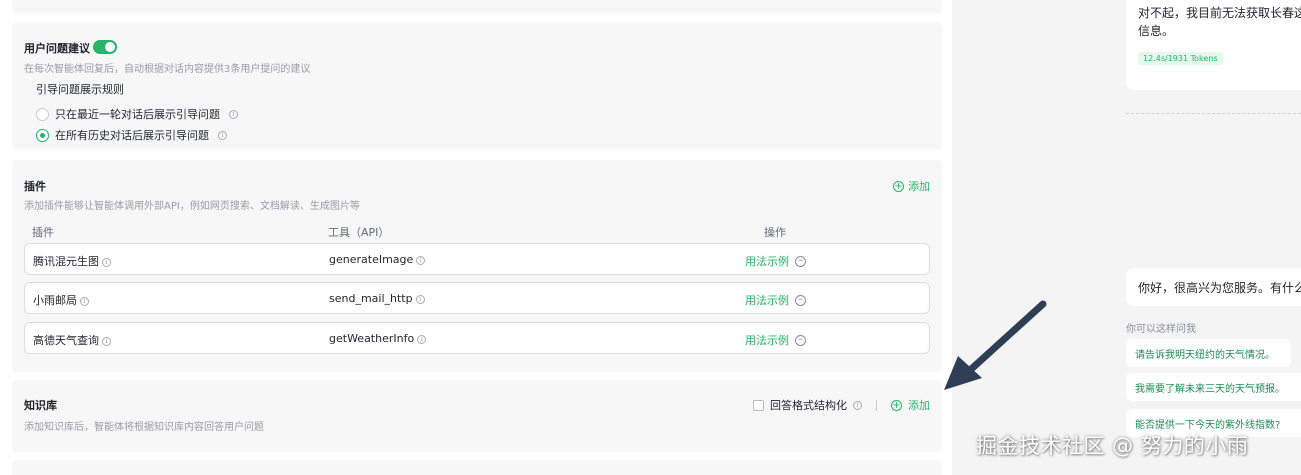 Image resolution: width=1301 pixels, height=475 pixels. Describe the element at coordinates (876, 405) in the screenshot. I see `divider` at that location.